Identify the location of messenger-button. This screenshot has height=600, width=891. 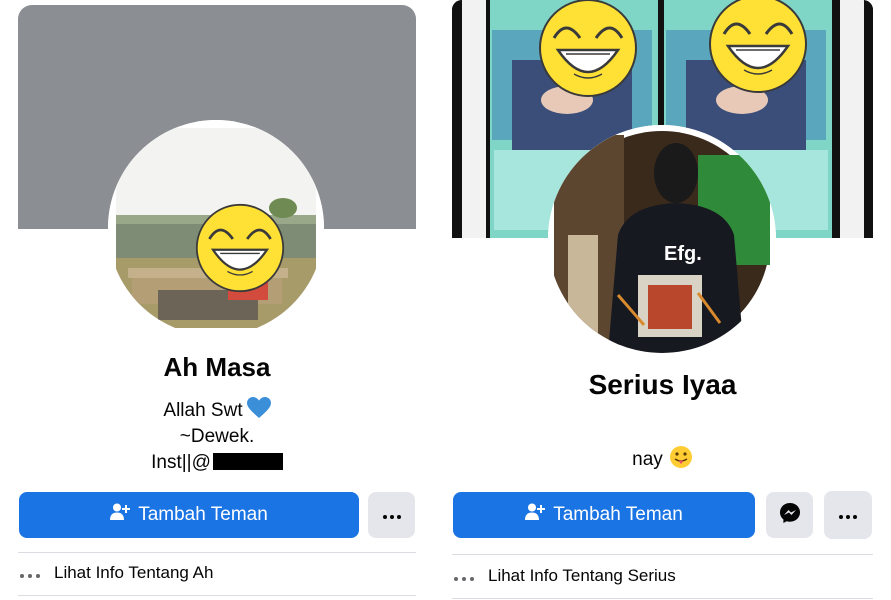
(789, 515).